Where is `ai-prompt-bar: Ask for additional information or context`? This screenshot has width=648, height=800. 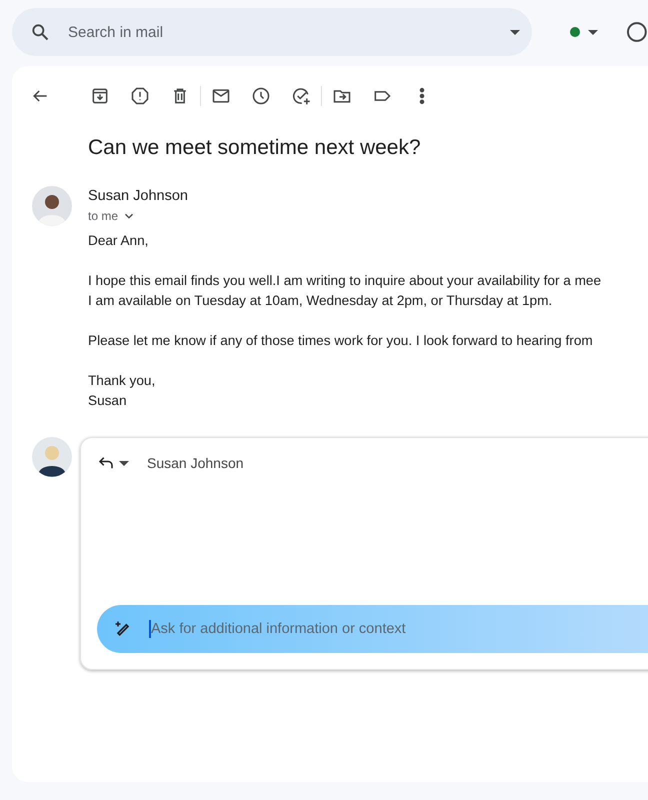 ai-prompt-bar: Ask for additional information or context is located at coordinates (372, 629).